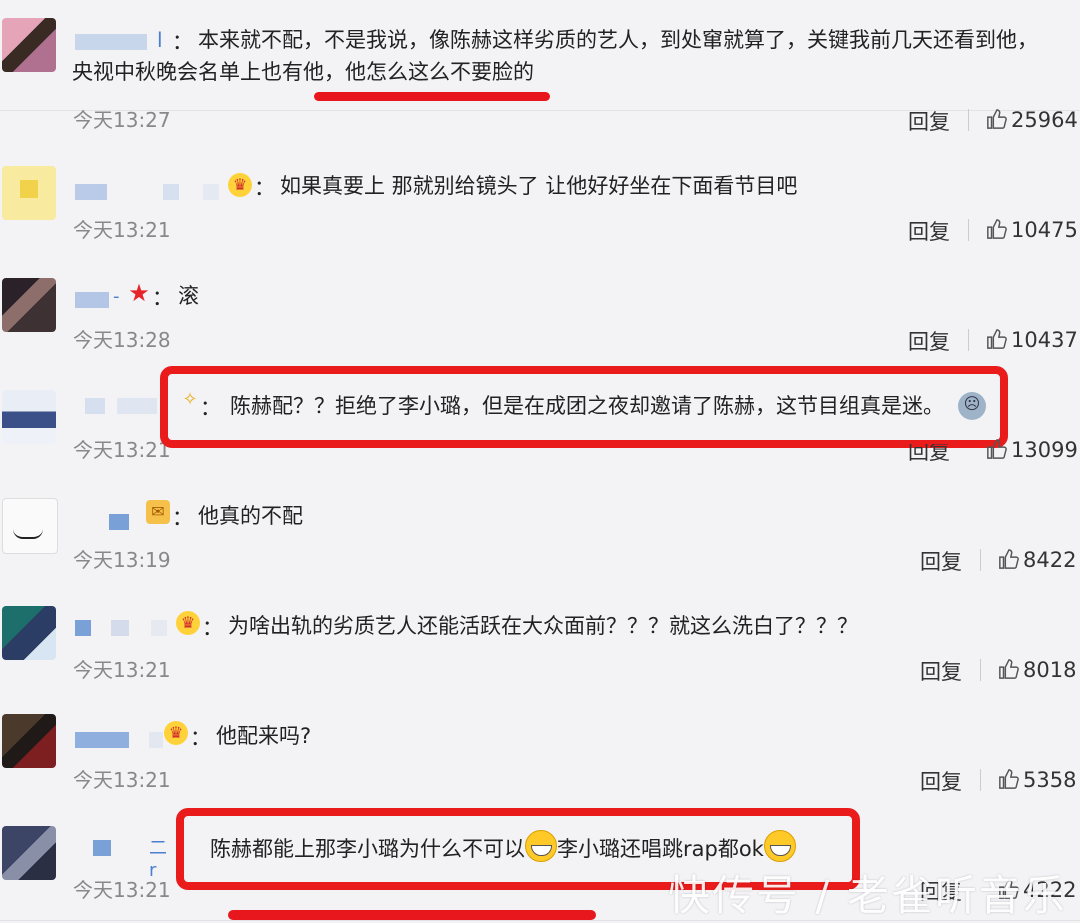 The image size is (1080, 923). What do you see at coordinates (540, 755) in the screenshot?
I see `comment-row: ♛ ： 他配来吗? 今天13:21` at bounding box center [540, 755].